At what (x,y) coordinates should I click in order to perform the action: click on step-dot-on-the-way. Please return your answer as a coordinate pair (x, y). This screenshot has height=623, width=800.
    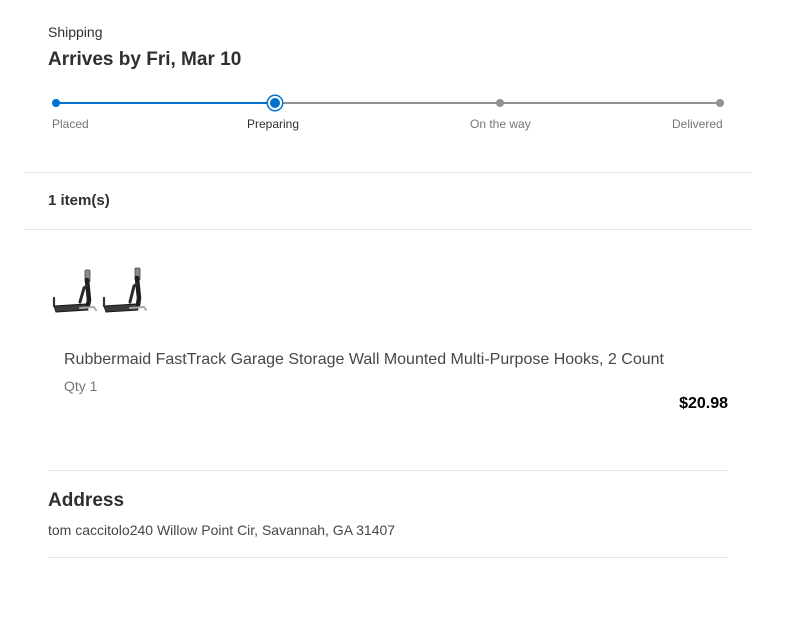
    Looking at the image, I should click on (500, 103).